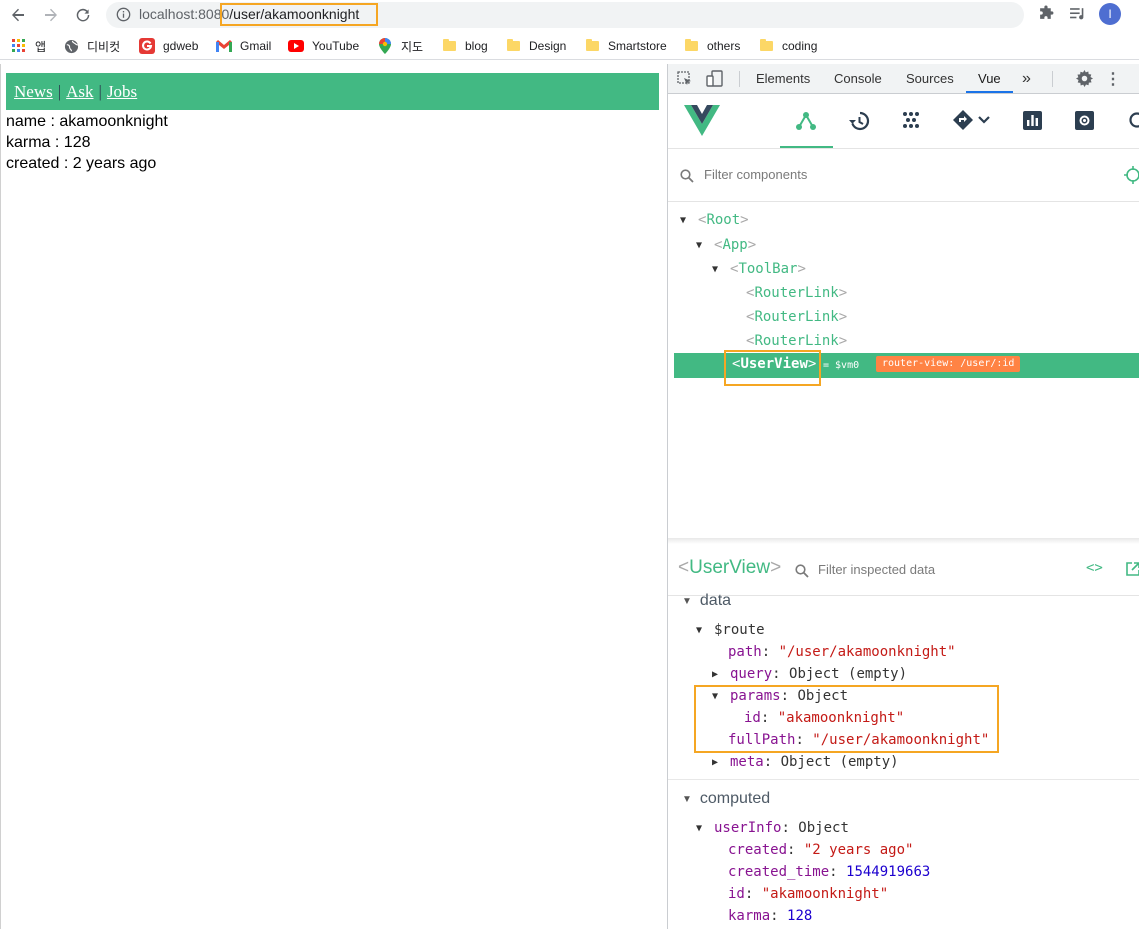 The height and width of the screenshot is (929, 1139). What do you see at coordinates (806, 122) in the screenshot?
I see `components-tab-button` at bounding box center [806, 122].